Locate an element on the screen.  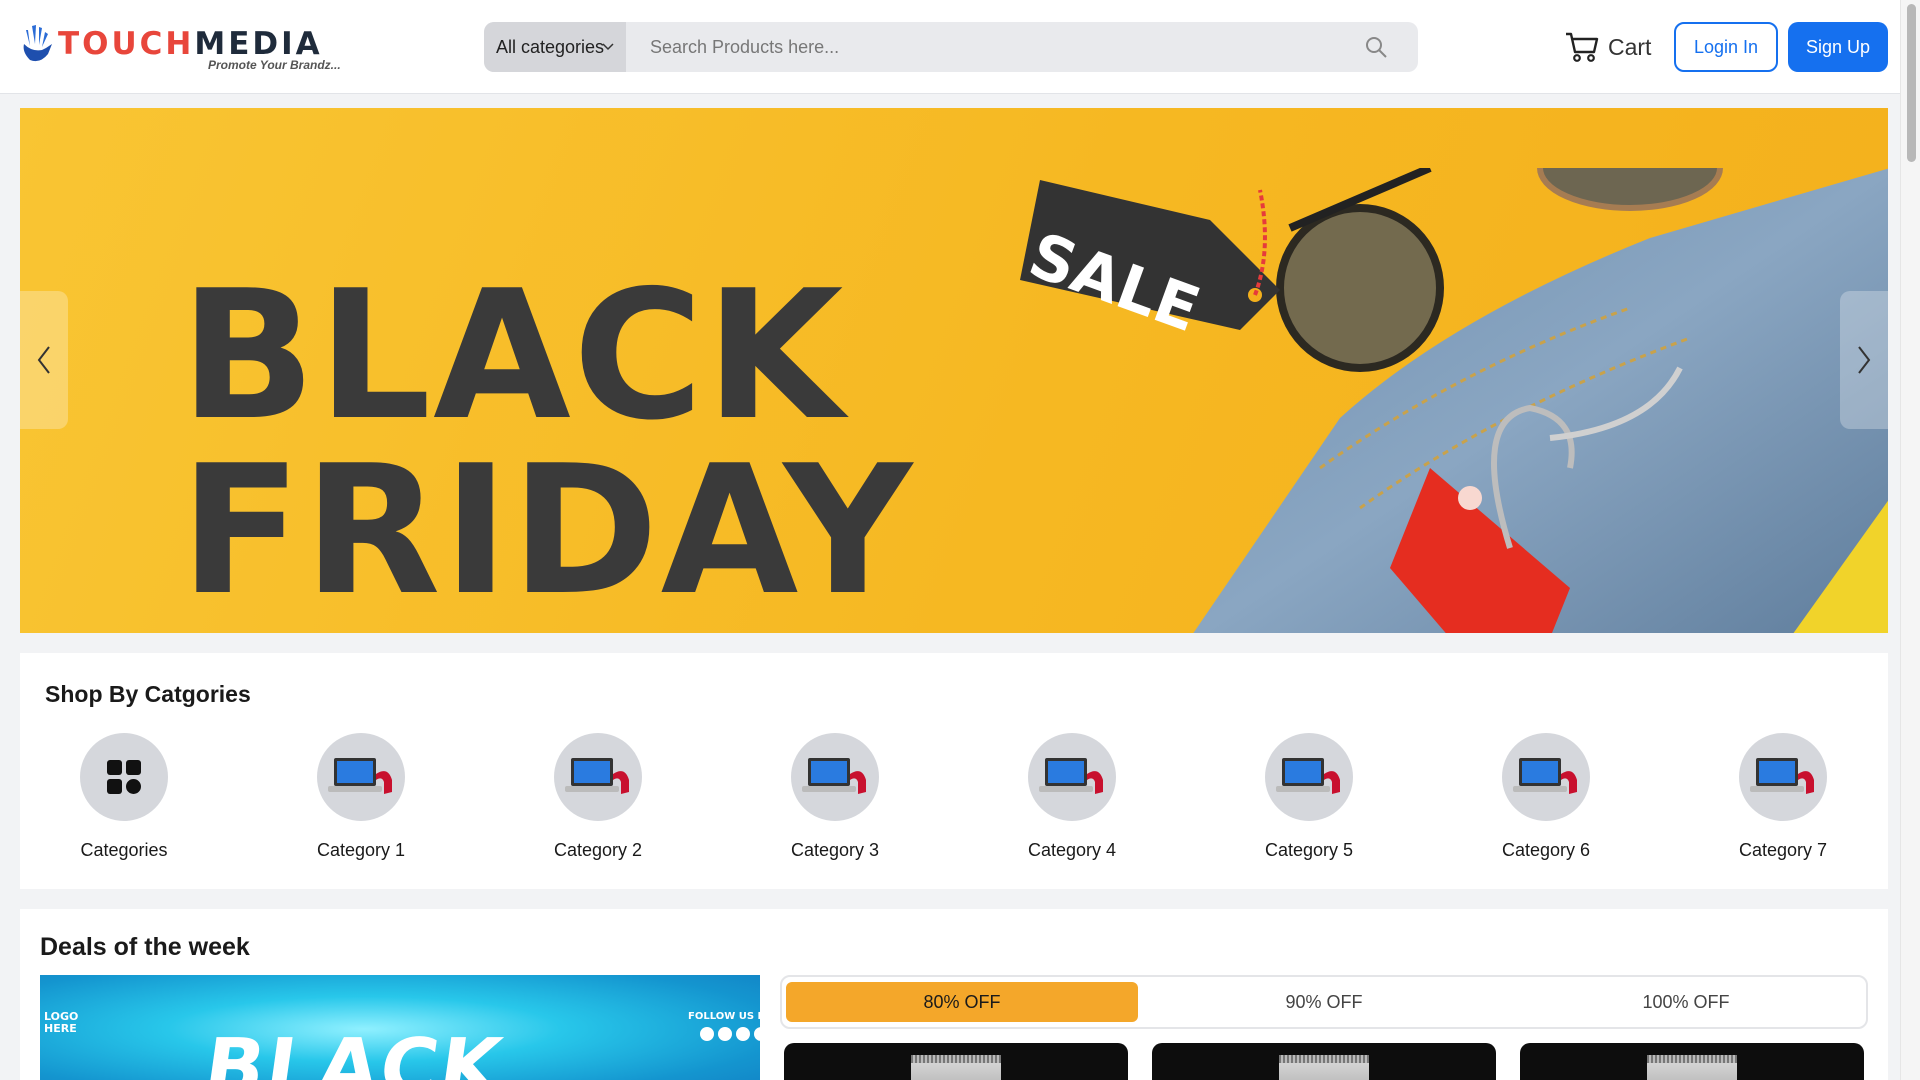
hero-headline: BLACK FRIDAY is located at coordinates (547, 442).